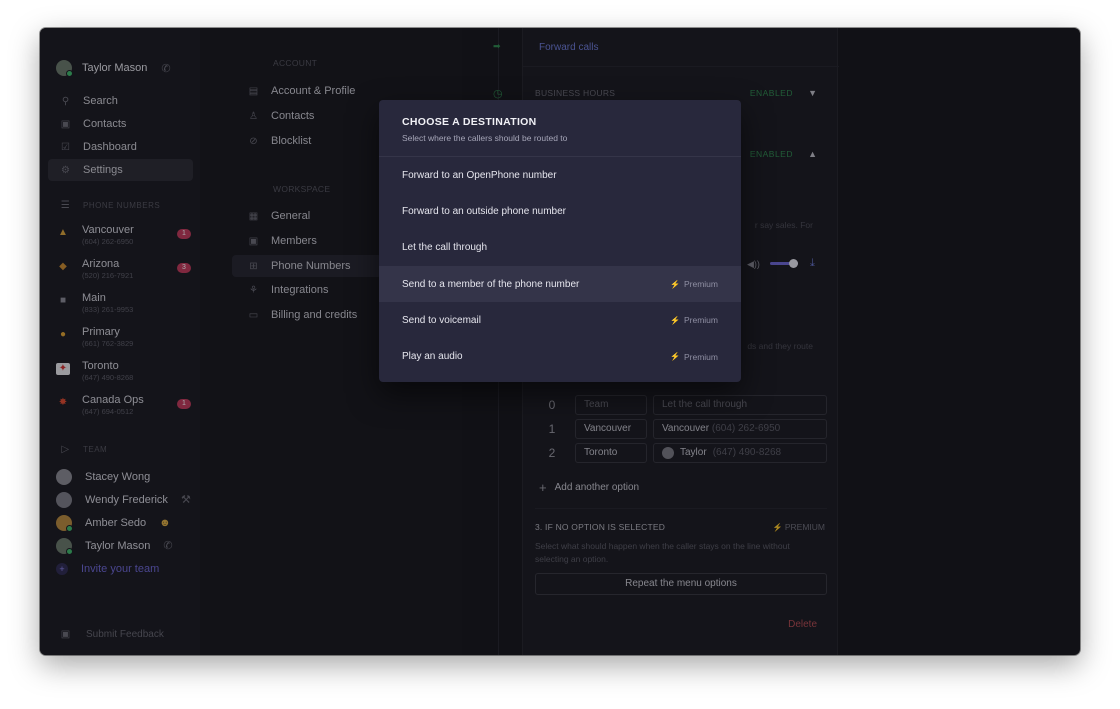 Image resolution: width=1120 pixels, height=709 pixels. What do you see at coordinates (560, 356) in the screenshot?
I see `destination-option-play-audio: Play an audio ⚡ Premium` at bounding box center [560, 356].